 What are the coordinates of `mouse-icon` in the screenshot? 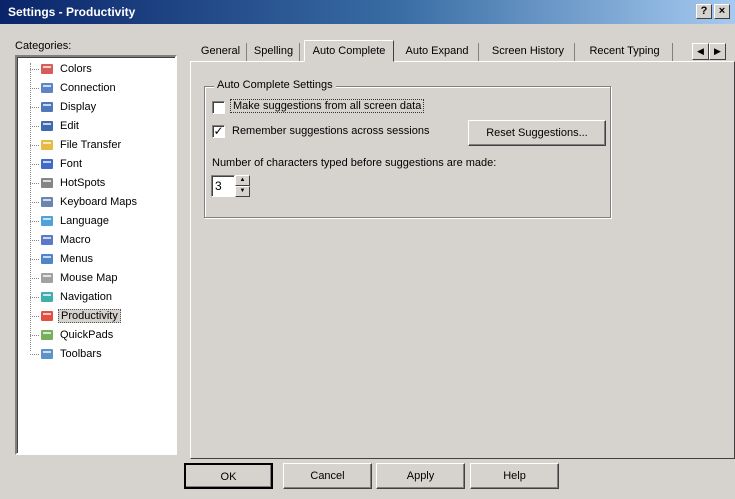 It's located at (47, 278).